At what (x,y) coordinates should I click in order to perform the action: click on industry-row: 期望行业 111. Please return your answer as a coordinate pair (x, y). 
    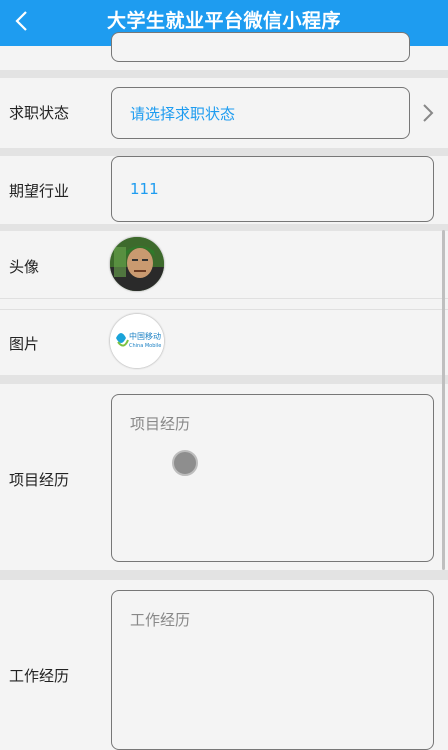
    Looking at the image, I should click on (224, 190).